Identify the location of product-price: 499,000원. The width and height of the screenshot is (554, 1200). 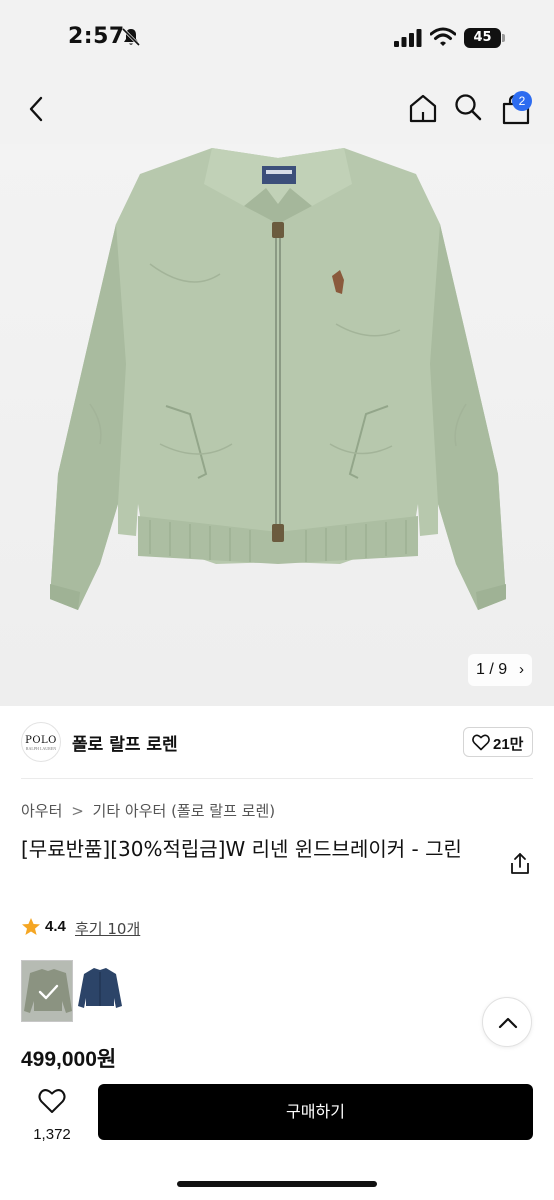
(69, 1059).